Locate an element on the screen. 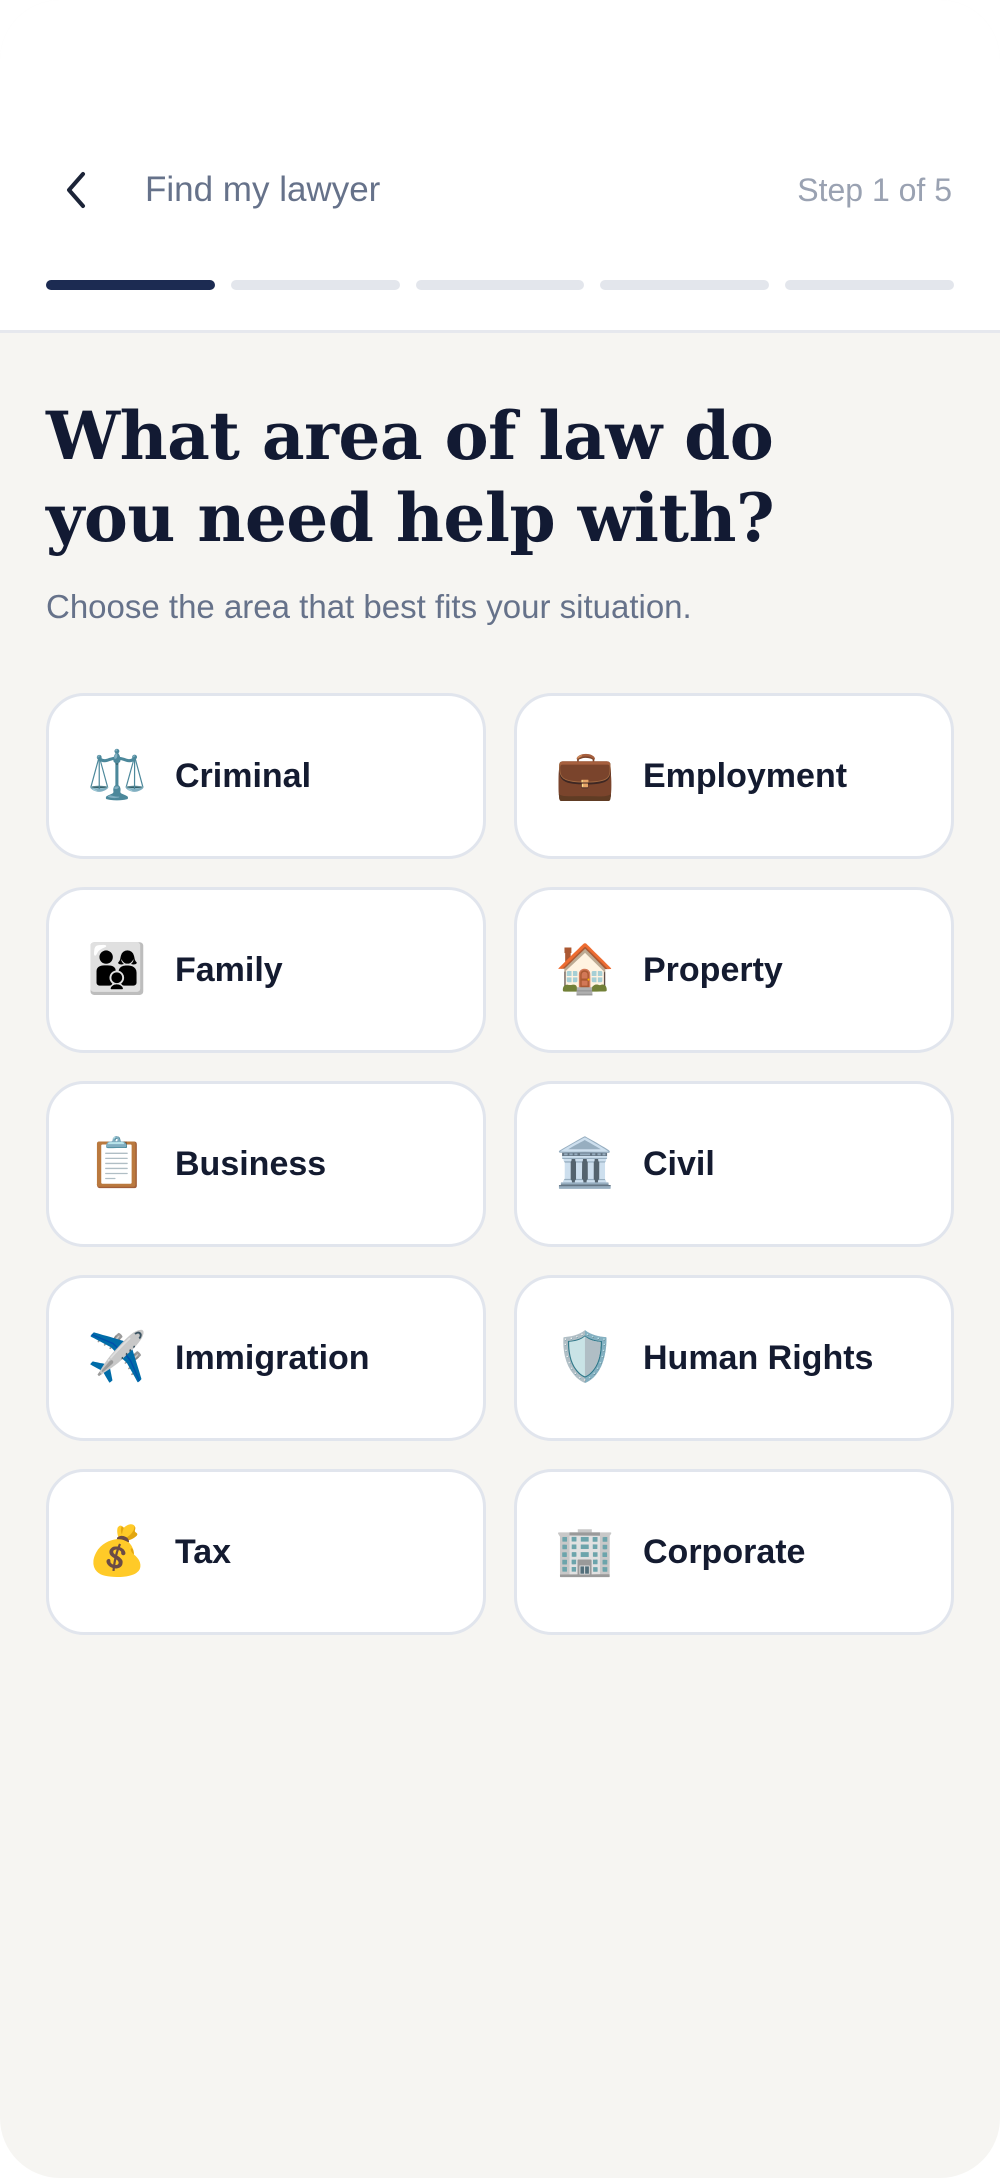 The height and width of the screenshot is (2178, 1000). office-building-icon: 🏢 is located at coordinates (585, 1551).